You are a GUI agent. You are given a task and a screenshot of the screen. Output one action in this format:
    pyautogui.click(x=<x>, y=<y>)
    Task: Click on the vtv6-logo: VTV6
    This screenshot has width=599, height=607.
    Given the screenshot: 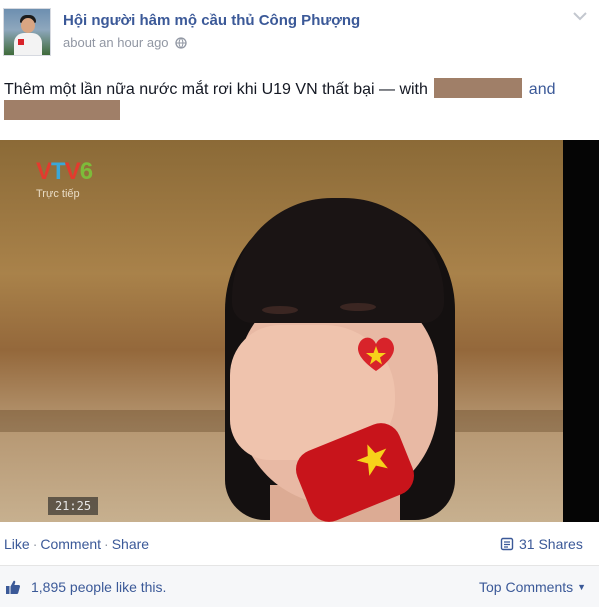 What is the action you would take?
    pyautogui.click(x=64, y=171)
    